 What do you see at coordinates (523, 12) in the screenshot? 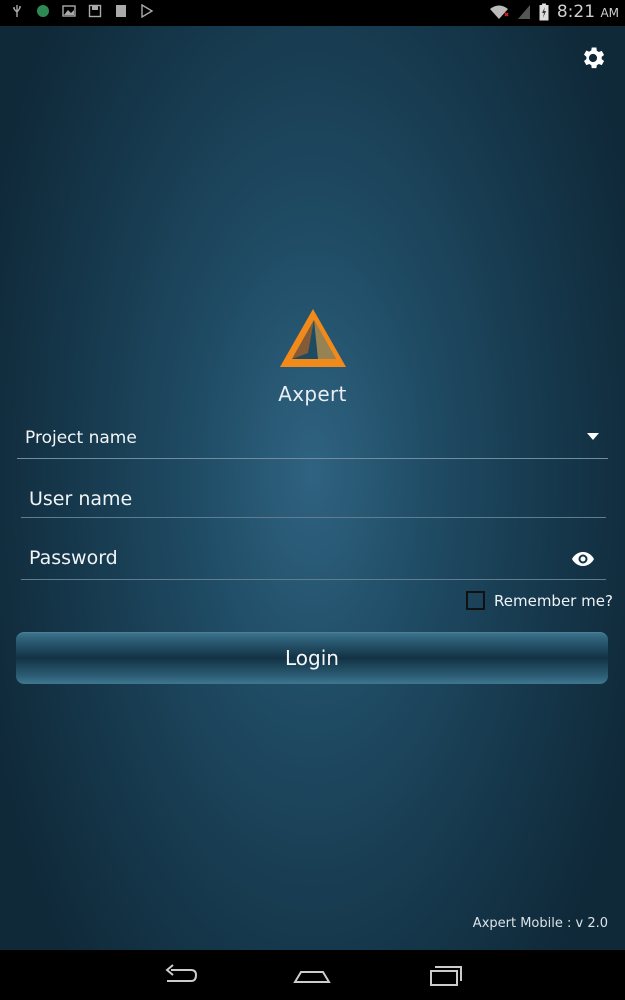
I see `signal-icon` at bounding box center [523, 12].